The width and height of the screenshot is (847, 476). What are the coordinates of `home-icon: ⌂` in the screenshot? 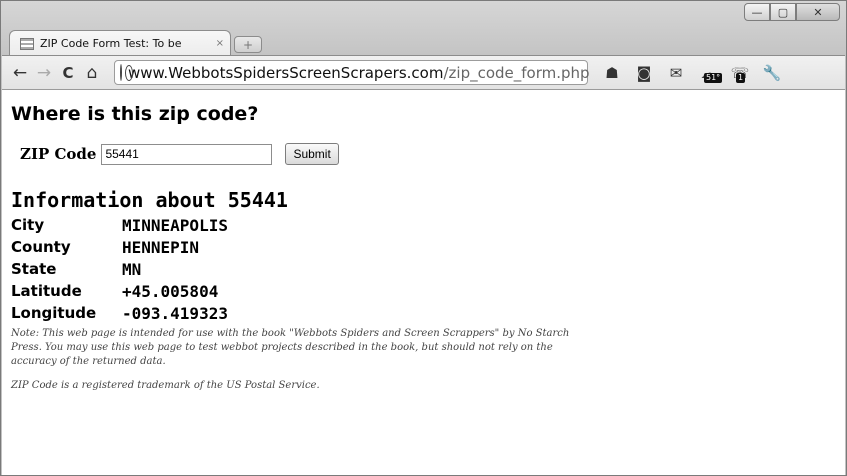 It's located at (92, 73).